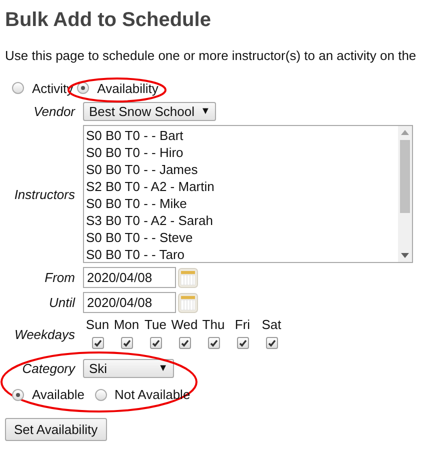 The image size is (434, 469). I want to click on weekday-label: Thu, so click(213, 324).